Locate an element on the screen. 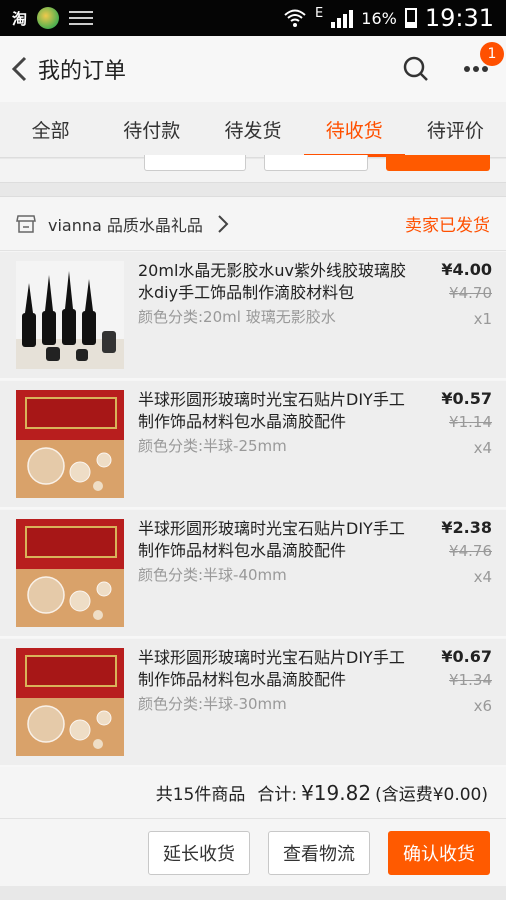  notification-badge: 1 is located at coordinates (492, 54).